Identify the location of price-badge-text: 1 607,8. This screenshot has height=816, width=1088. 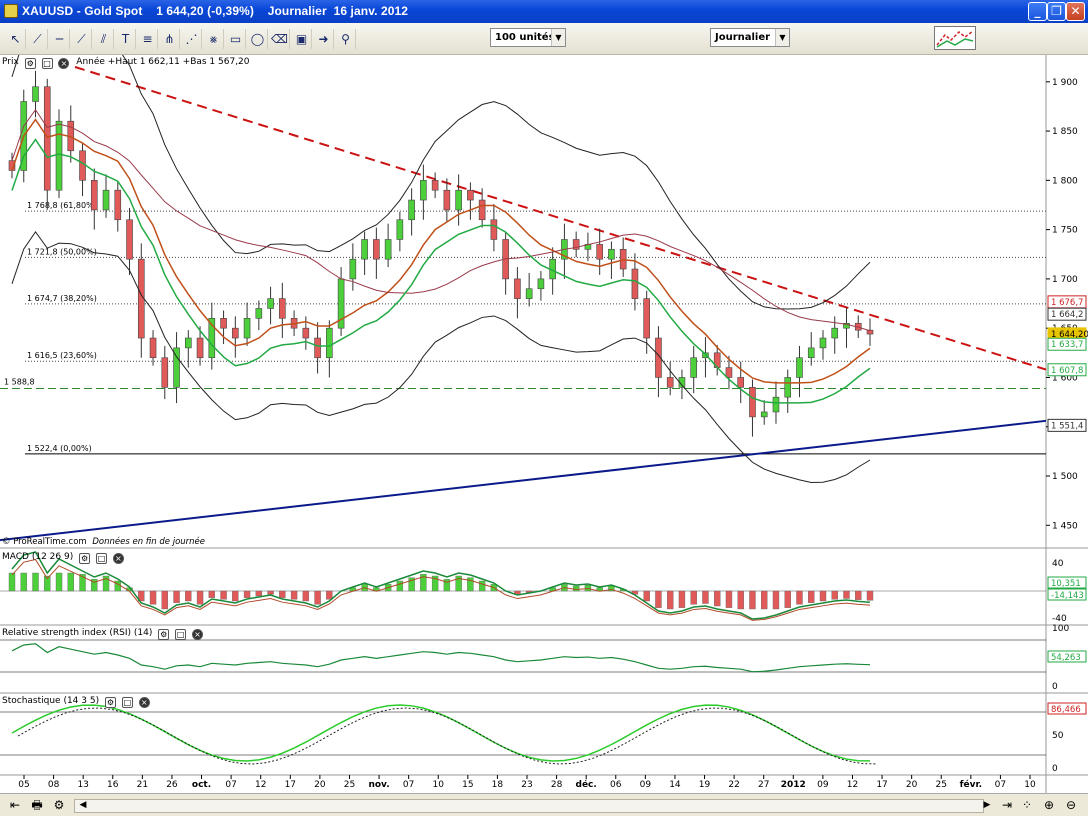
(1067, 371).